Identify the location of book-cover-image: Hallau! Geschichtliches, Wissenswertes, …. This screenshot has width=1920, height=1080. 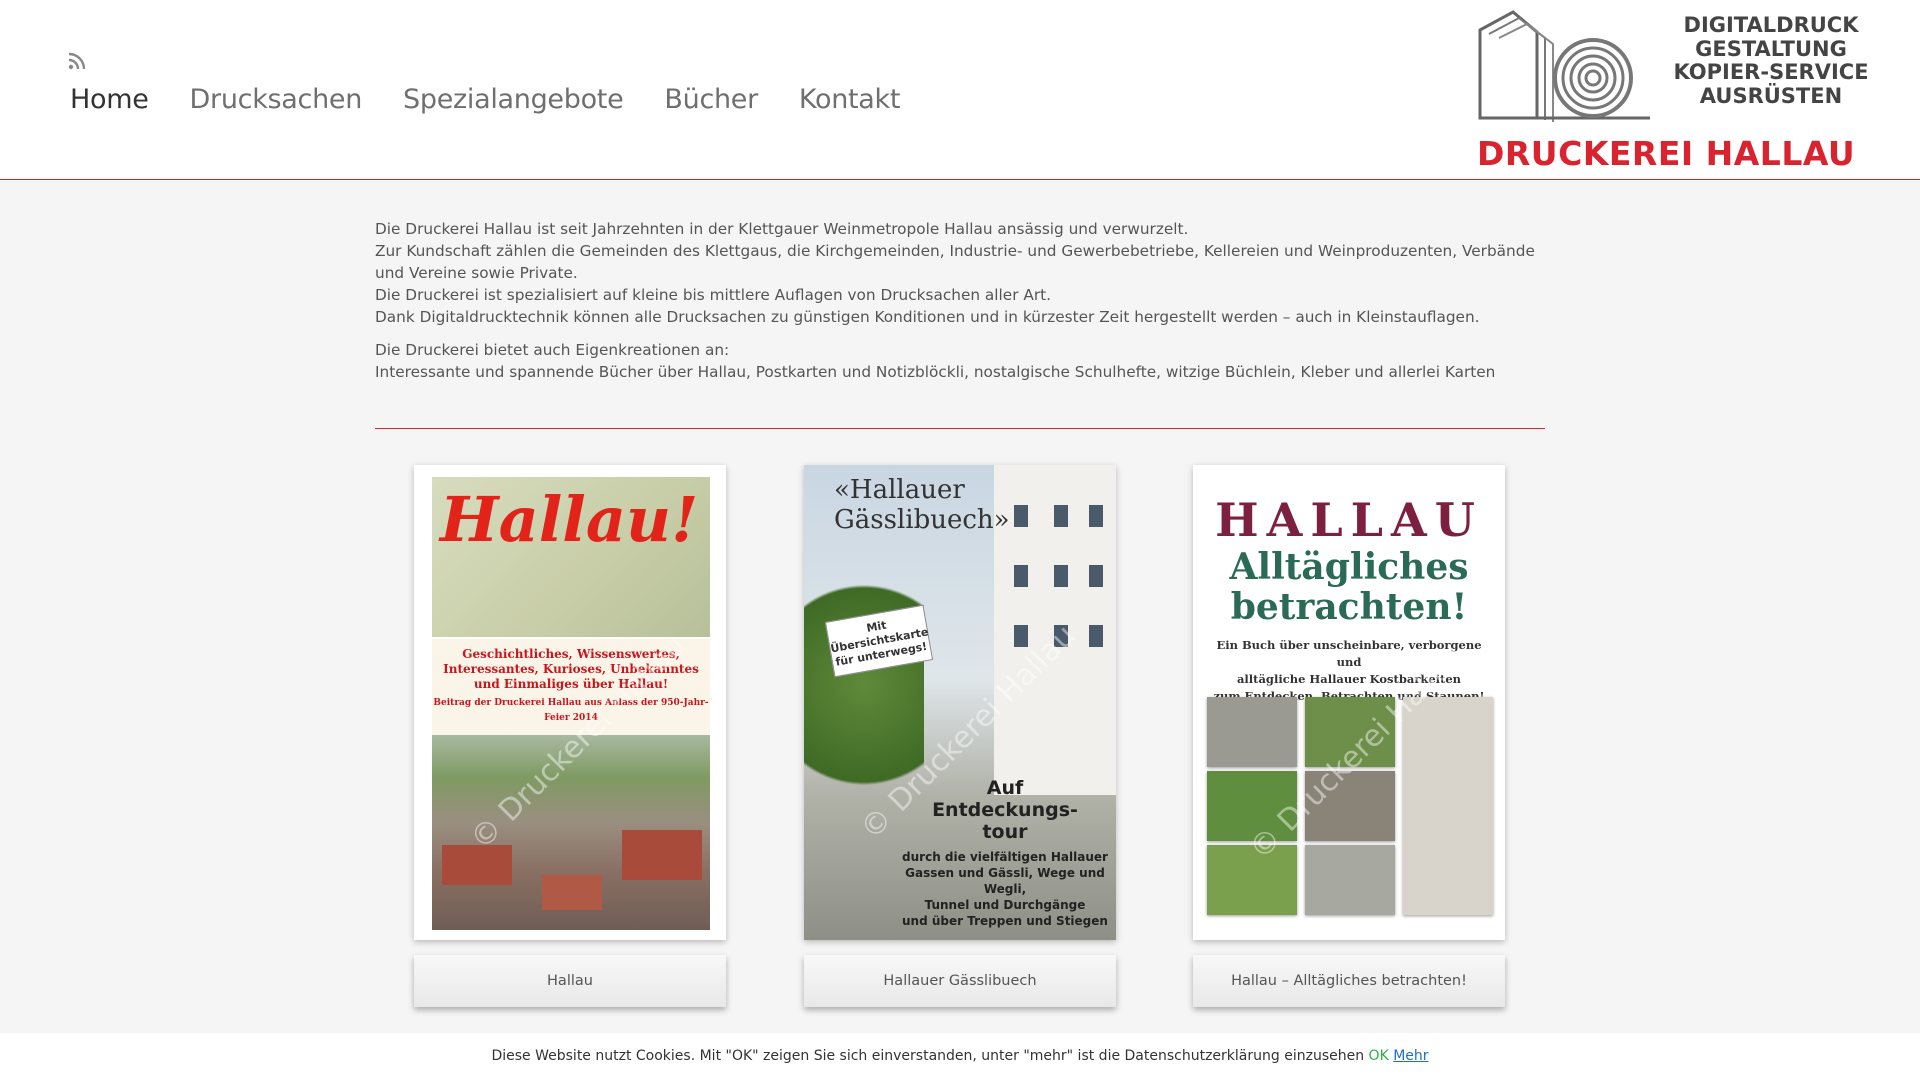
(570, 702).